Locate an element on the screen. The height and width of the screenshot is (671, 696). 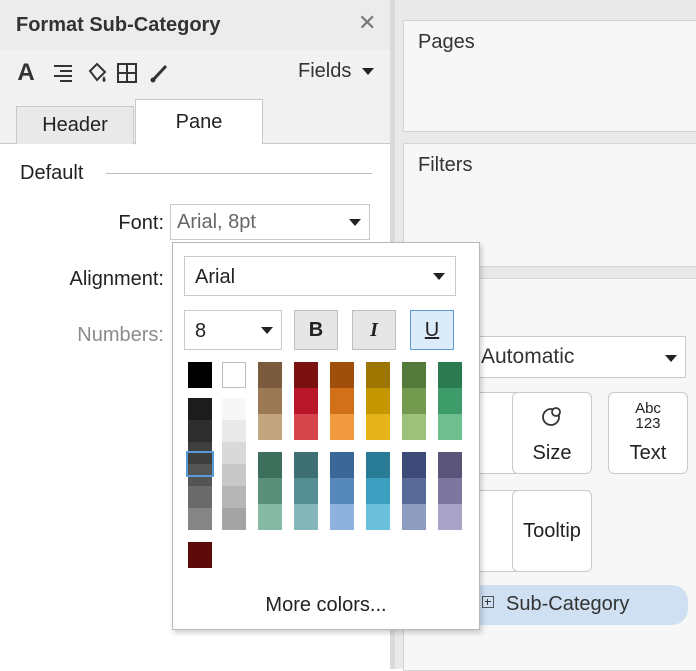
recent-color-swatch is located at coordinates (200, 555).